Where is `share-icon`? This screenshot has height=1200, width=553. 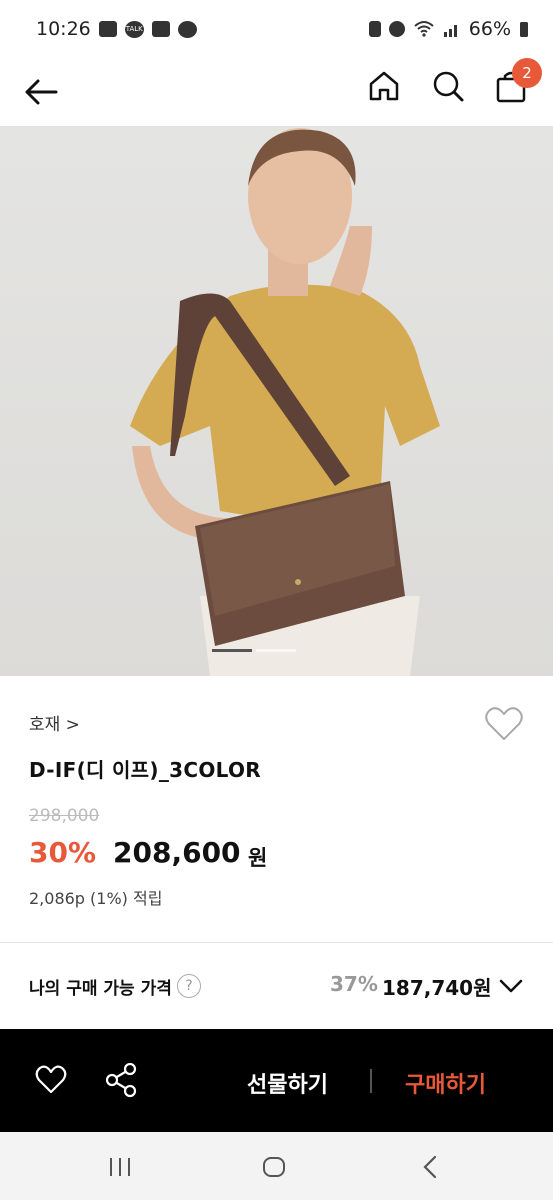
share-icon is located at coordinates (121, 1080).